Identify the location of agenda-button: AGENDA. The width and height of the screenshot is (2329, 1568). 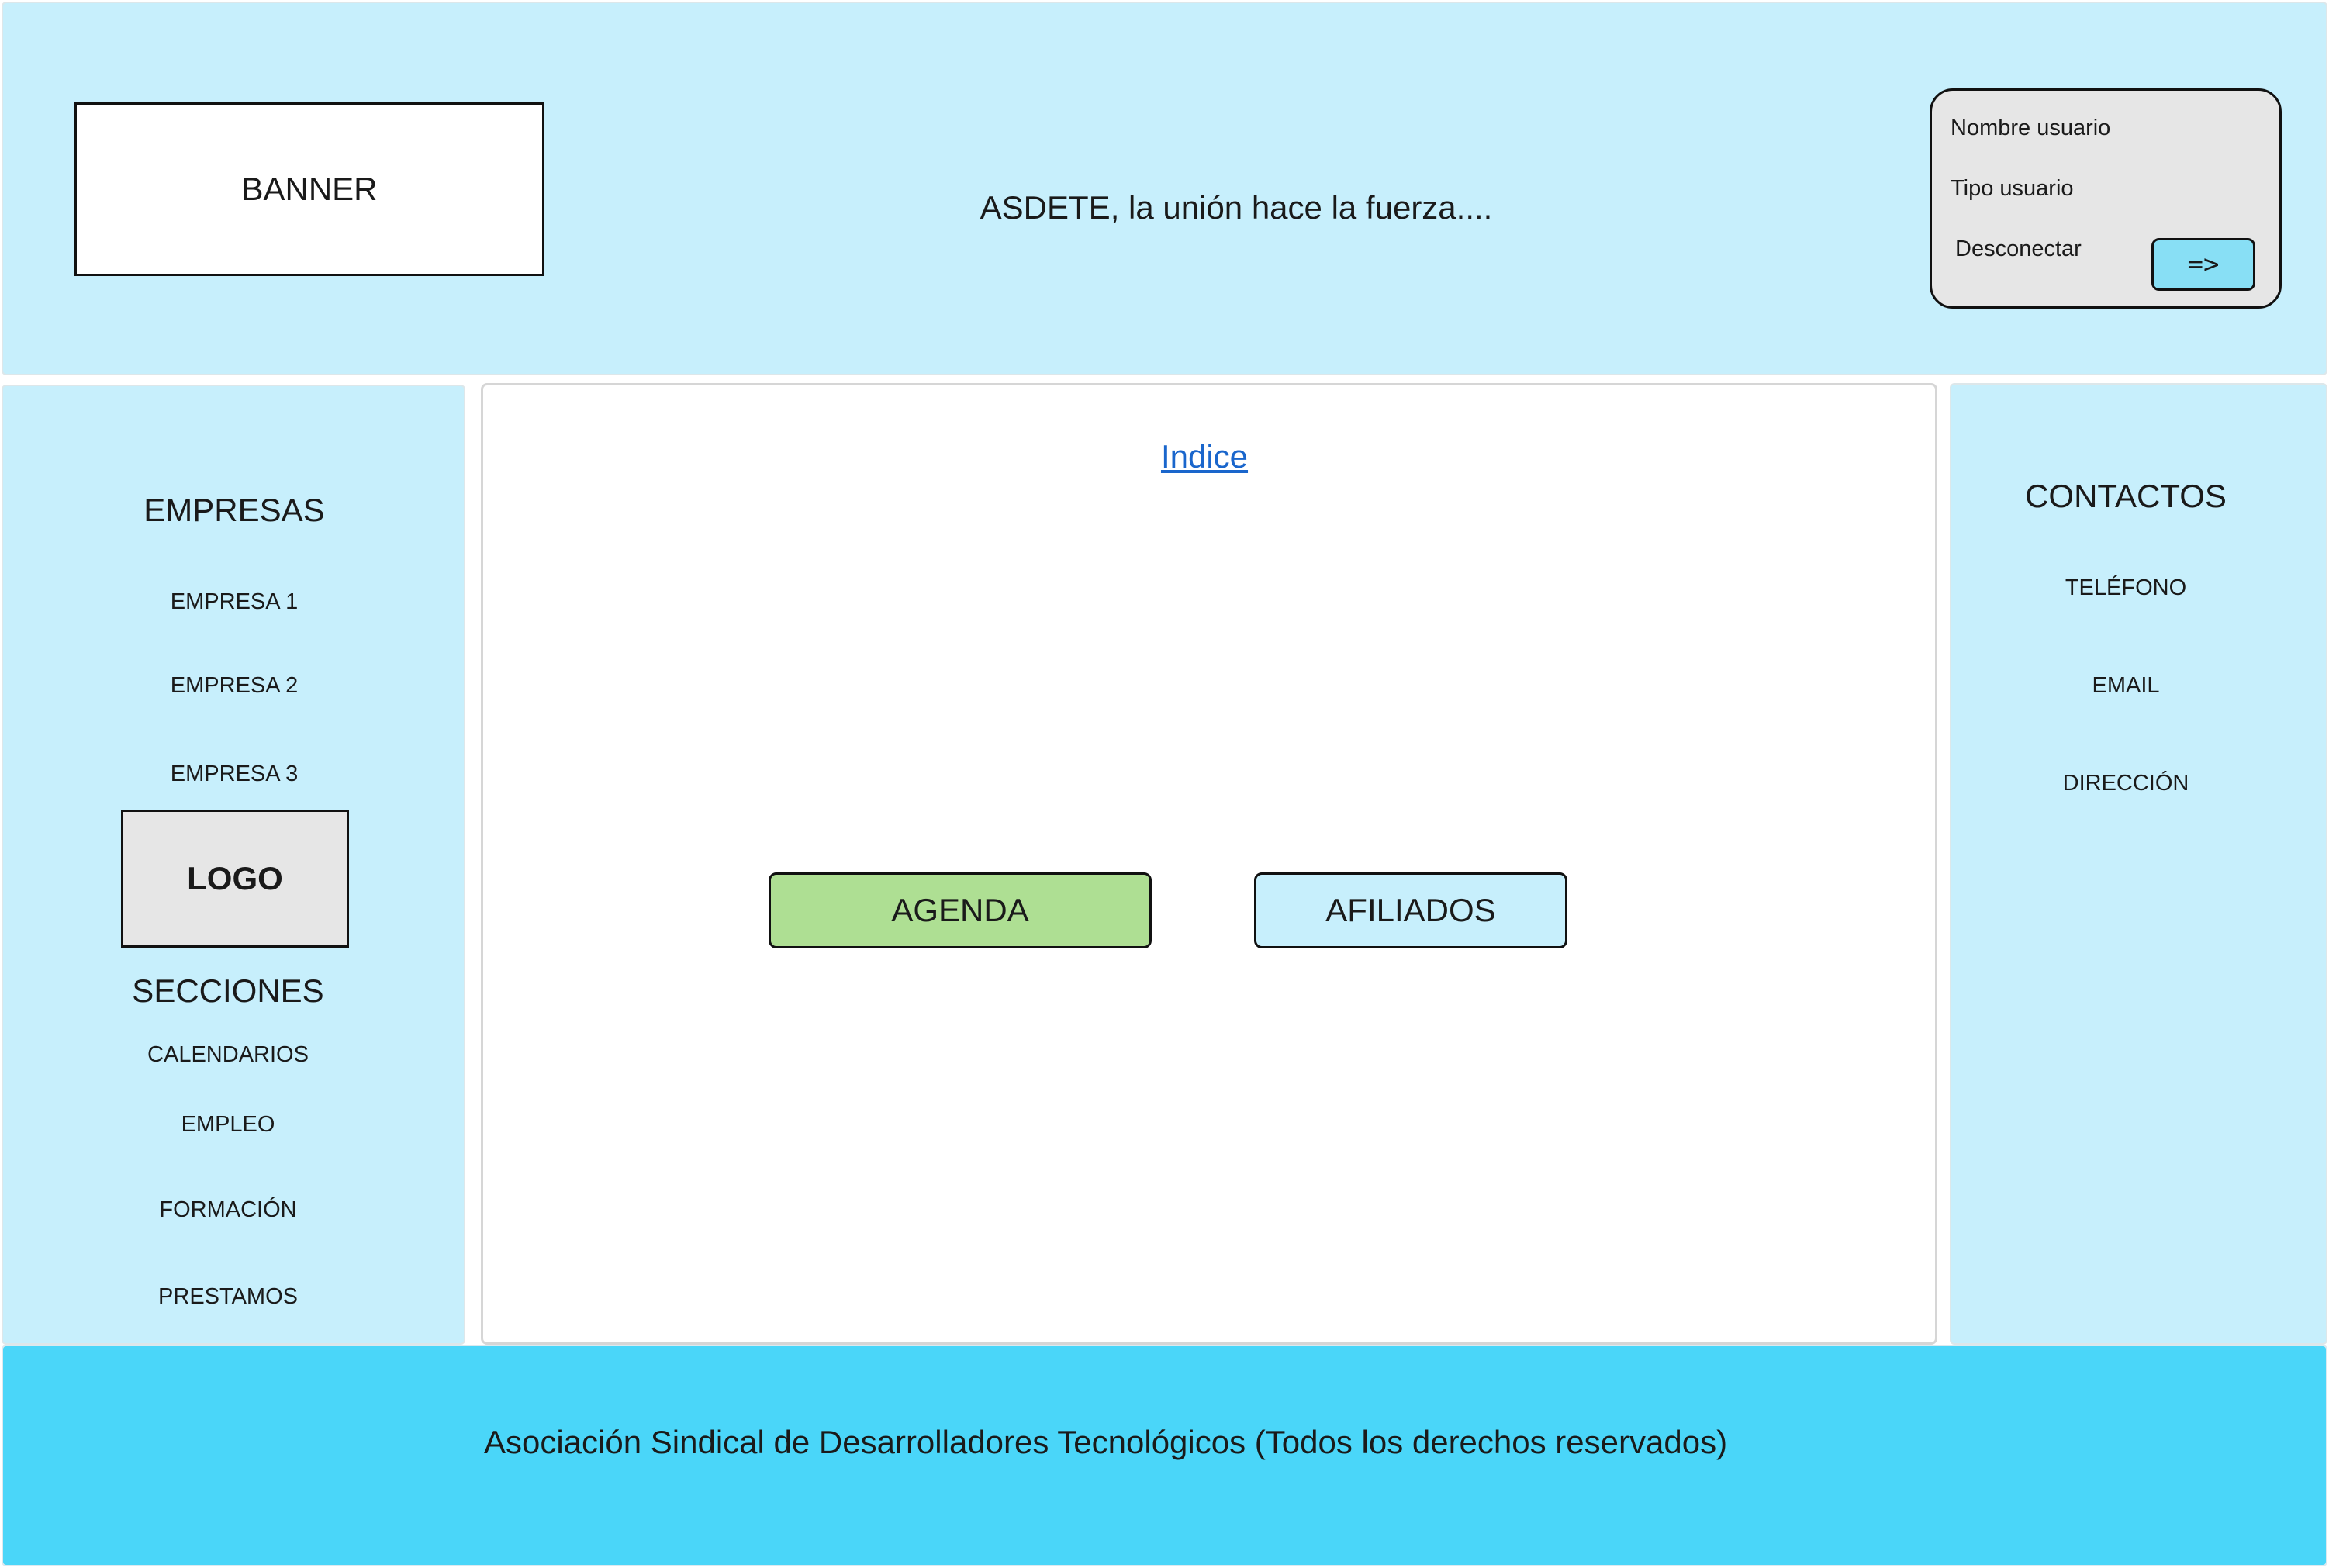
(960, 910).